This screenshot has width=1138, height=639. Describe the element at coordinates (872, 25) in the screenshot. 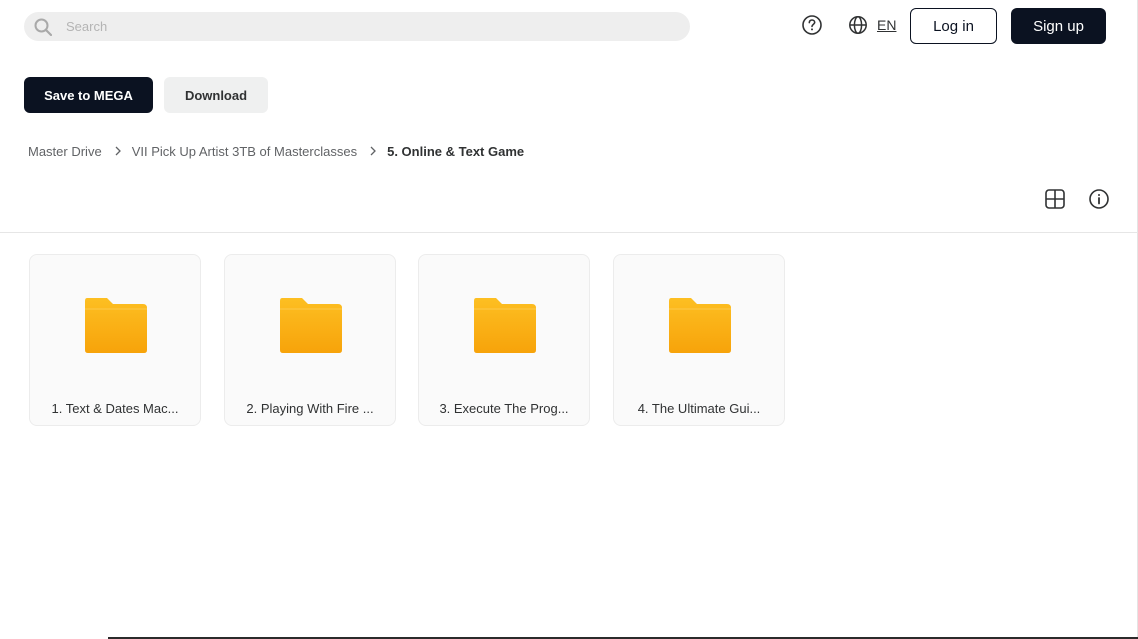

I see `language-selector: EN` at that location.